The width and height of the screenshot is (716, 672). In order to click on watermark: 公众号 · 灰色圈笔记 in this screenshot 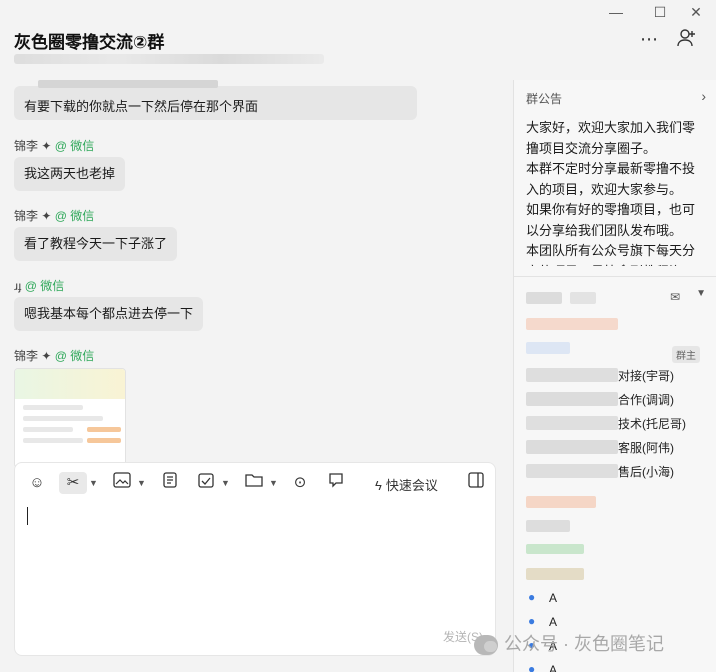, I will do `click(569, 643)`.